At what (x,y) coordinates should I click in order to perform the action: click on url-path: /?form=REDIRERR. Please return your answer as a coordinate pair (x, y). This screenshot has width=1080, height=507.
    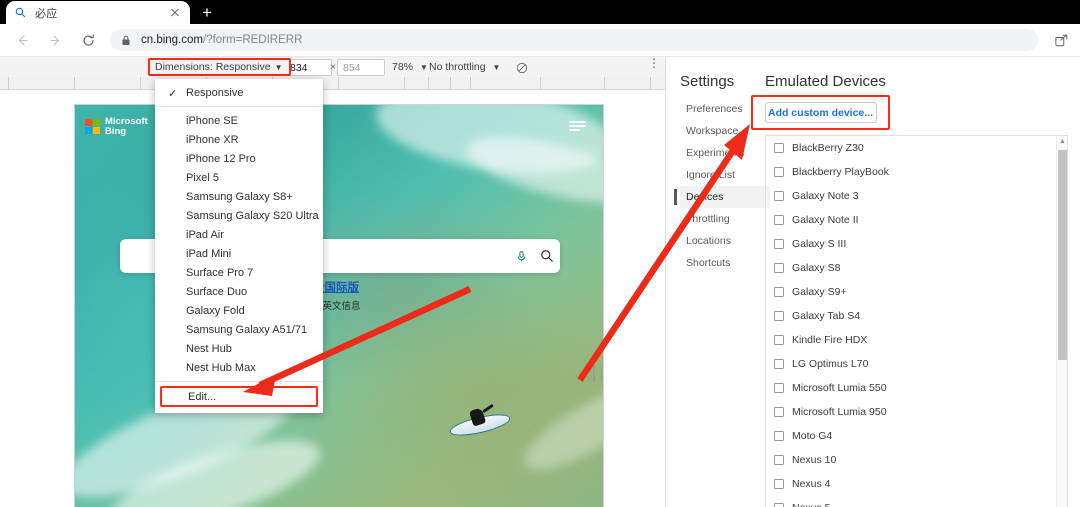
    Looking at the image, I should click on (253, 40).